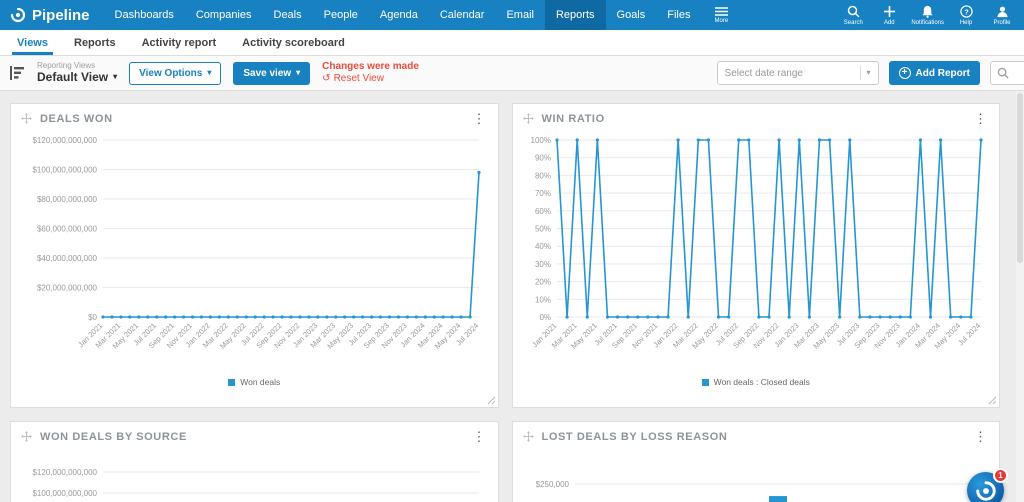 This screenshot has height=502, width=1024. I want to click on report-panel-lost-deals-by-loss-reason: LOST DEALS BY LOSS REASON ⋮ $250,000, so click(755, 461).